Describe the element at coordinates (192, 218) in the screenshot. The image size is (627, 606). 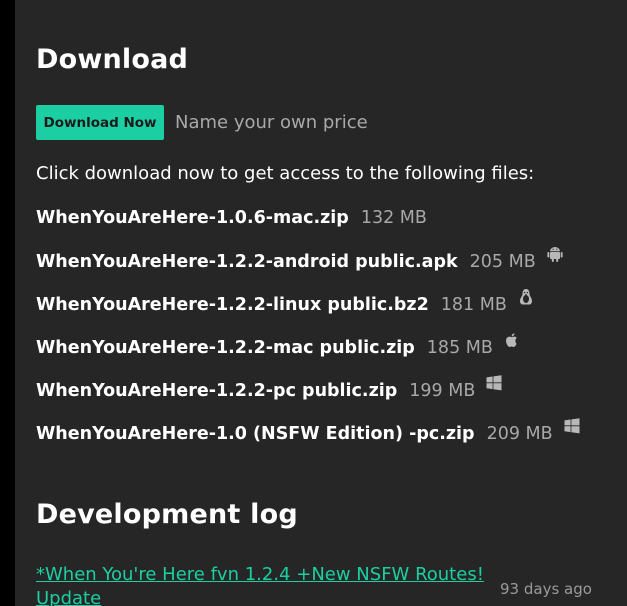
I see `file-name: WhenYouAreHere-1.0.6-mac.zip` at that location.